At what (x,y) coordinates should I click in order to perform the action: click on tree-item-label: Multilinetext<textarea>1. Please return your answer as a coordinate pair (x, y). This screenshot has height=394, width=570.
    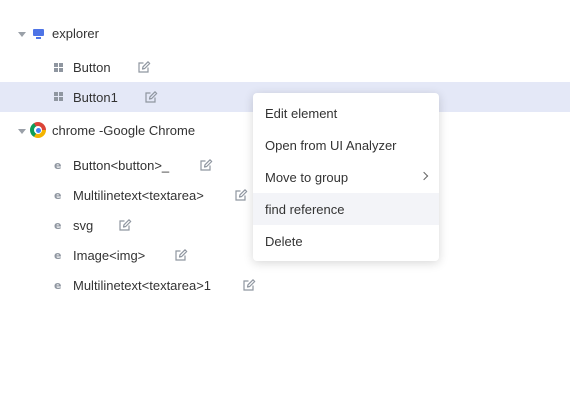
    Looking at the image, I should click on (142, 285).